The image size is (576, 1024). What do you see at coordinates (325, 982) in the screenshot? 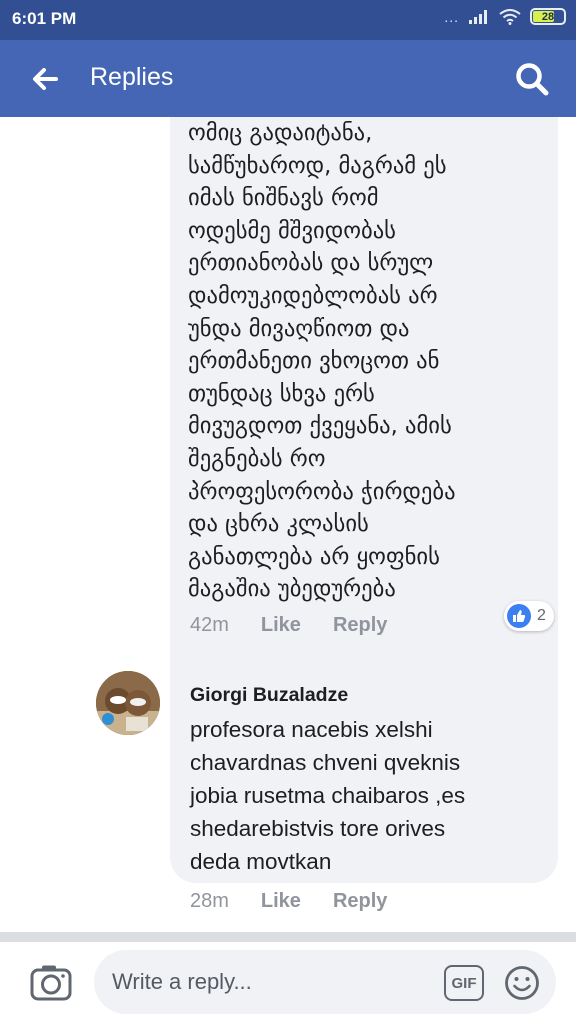
I see `reply-input: Write a reply... GIF` at bounding box center [325, 982].